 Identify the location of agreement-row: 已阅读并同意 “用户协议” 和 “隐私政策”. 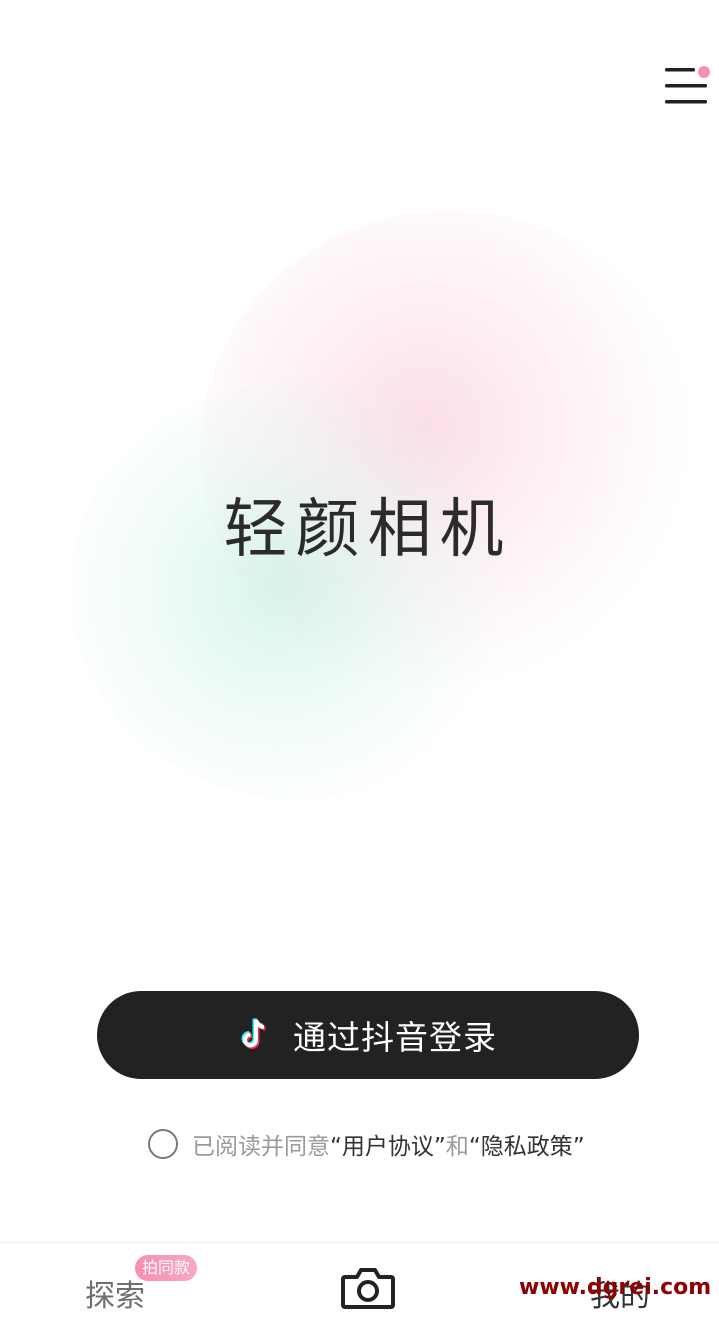
(366, 1144).